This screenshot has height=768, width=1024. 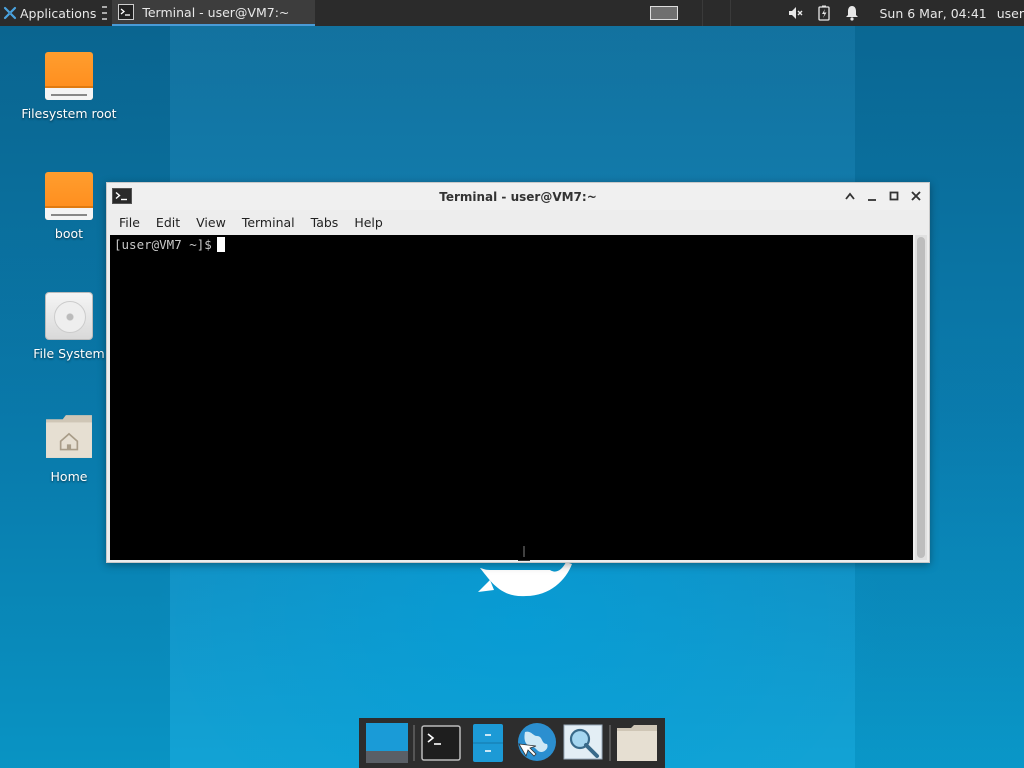 I want to click on minimize-button, so click(x=872, y=196).